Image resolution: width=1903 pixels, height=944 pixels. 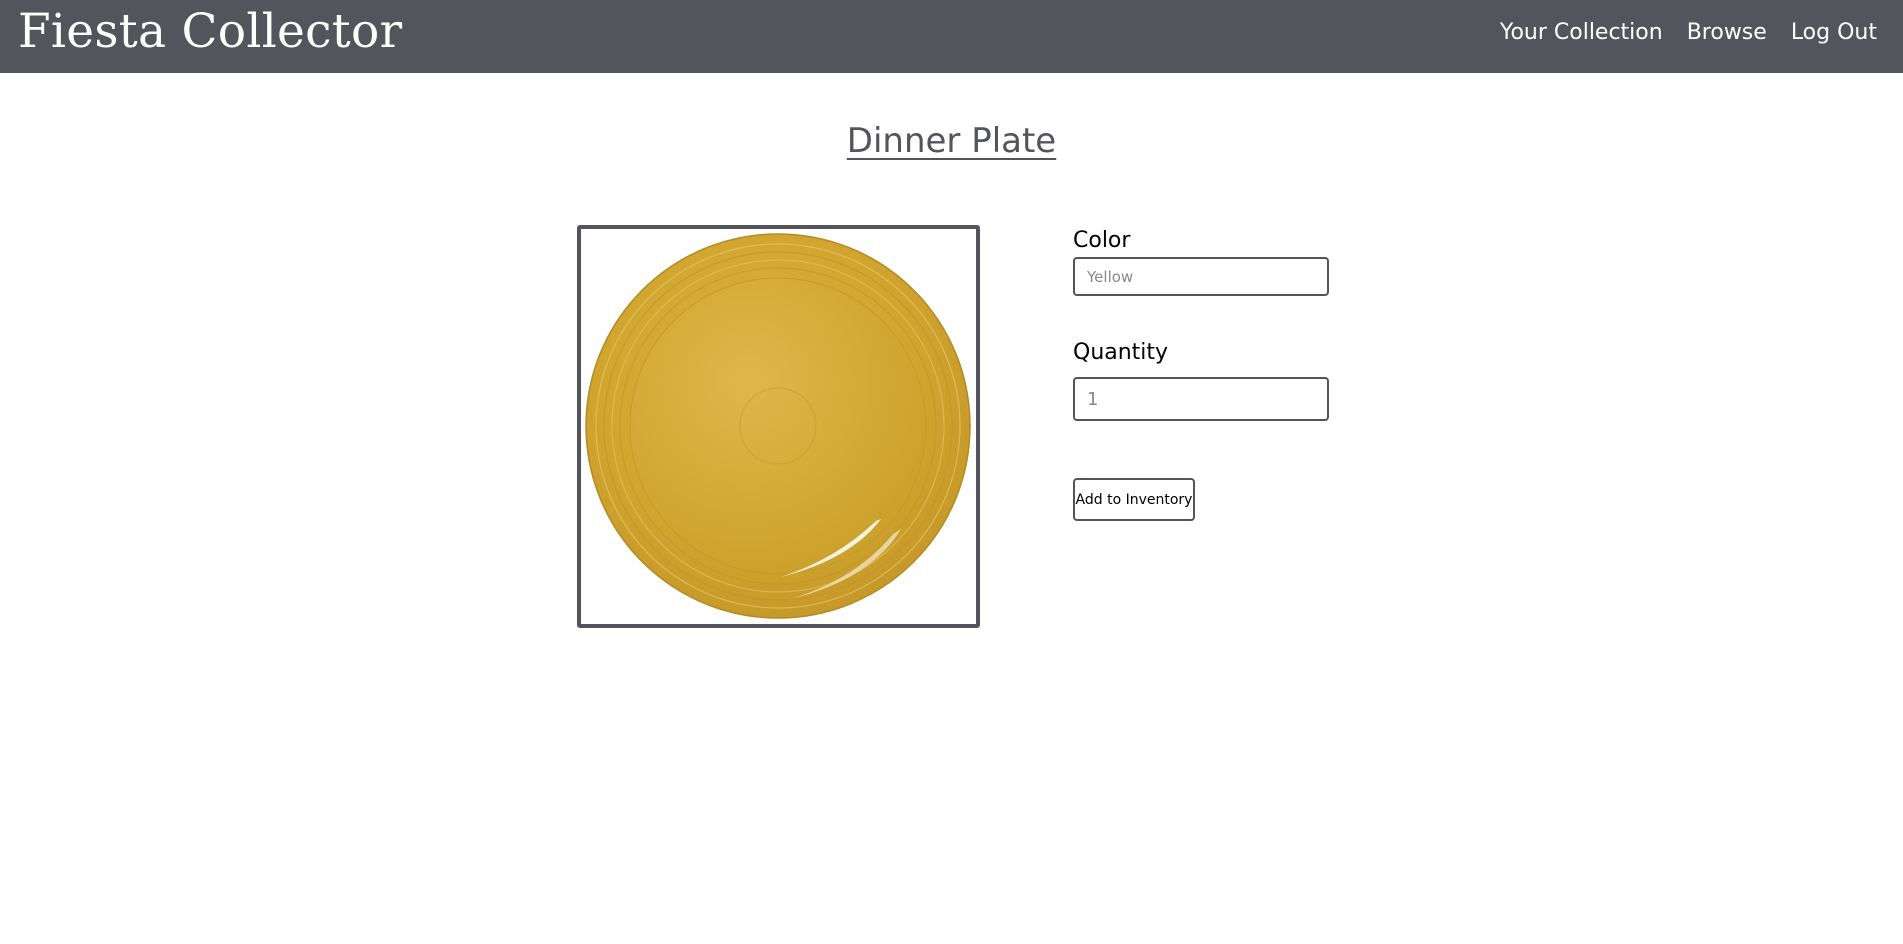 I want to click on brand-logo: Fiesta Collector, so click(x=210, y=32).